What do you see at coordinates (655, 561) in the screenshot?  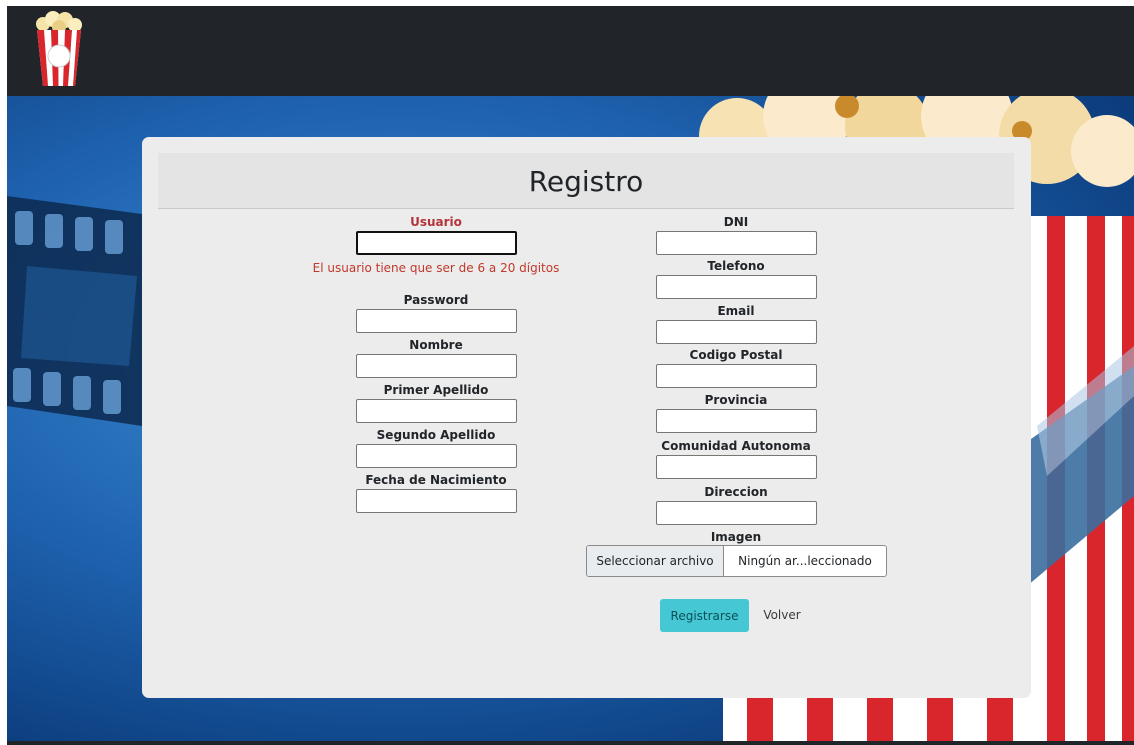 I see `select-file-button: Seleccionar archivo` at bounding box center [655, 561].